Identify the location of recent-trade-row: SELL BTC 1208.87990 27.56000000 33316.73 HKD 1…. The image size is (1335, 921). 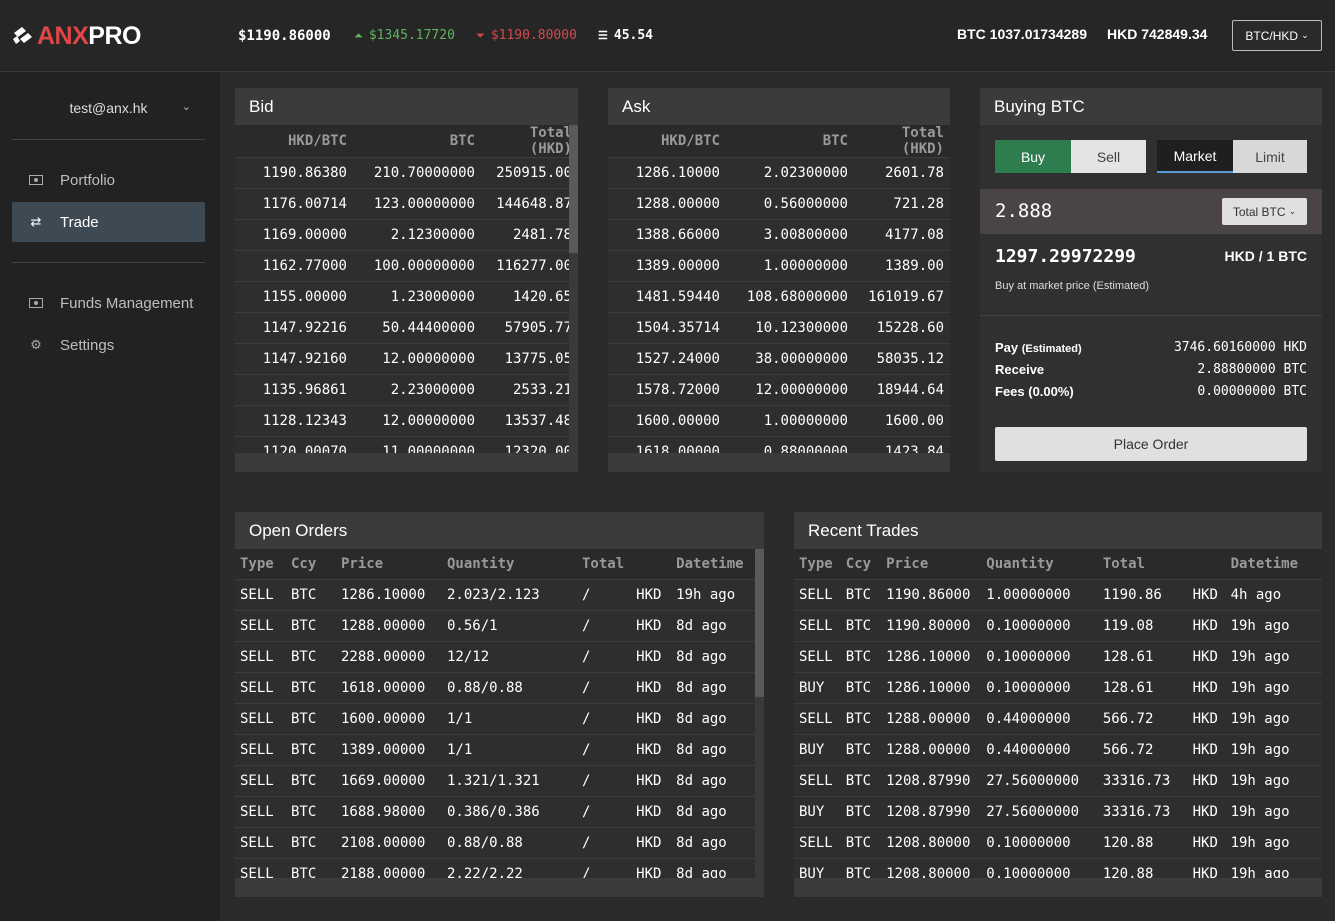
(1058, 780).